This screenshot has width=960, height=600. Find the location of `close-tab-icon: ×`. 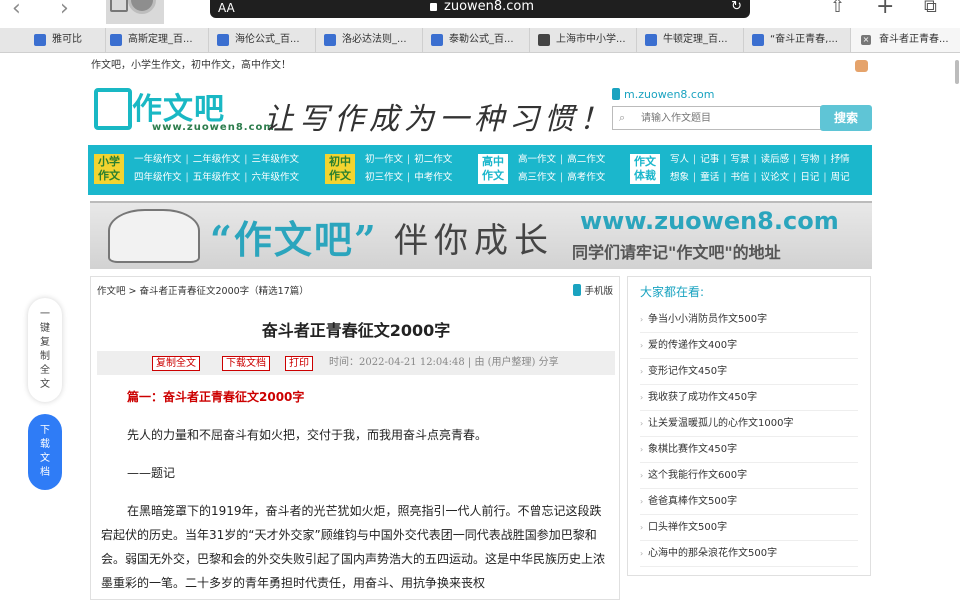

close-tab-icon: × is located at coordinates (866, 40).